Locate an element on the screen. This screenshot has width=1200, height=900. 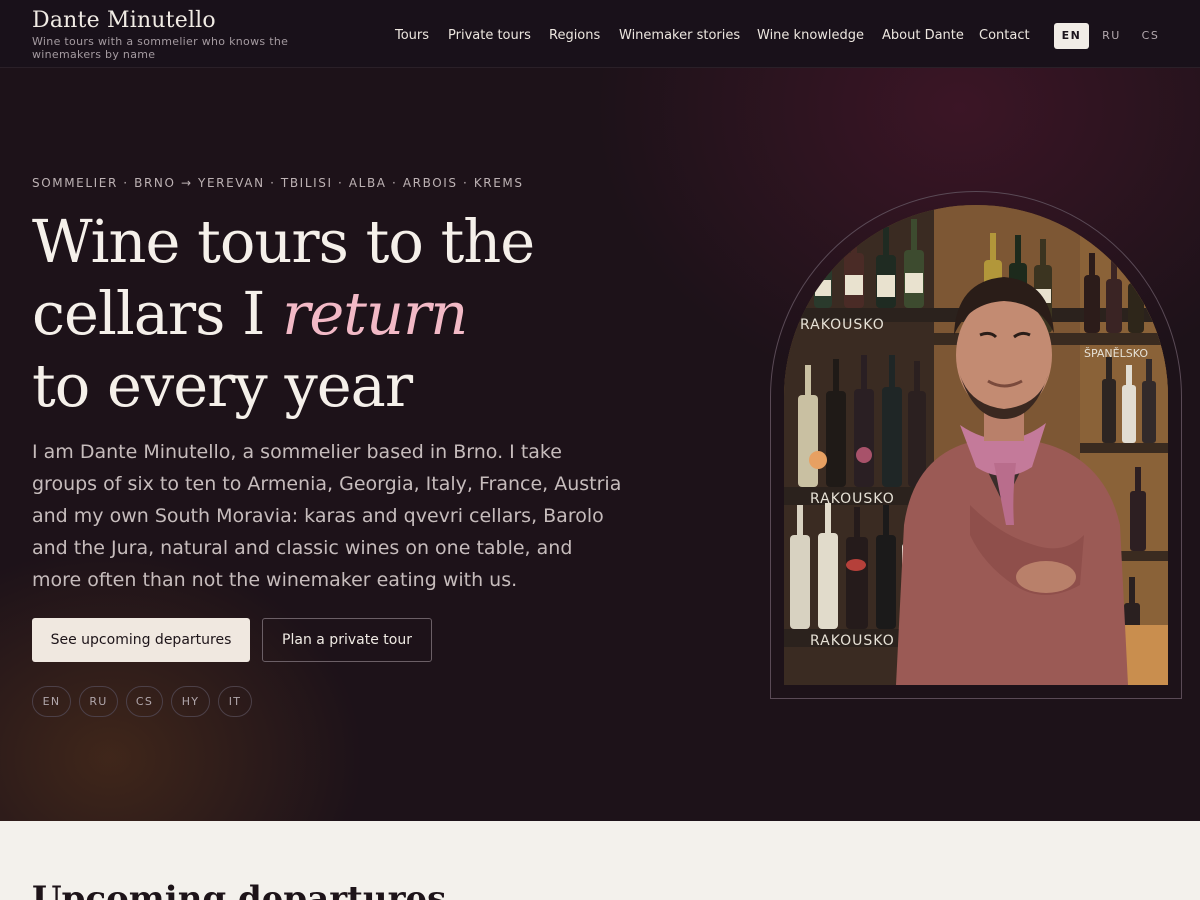
headline-emphasis: return is located at coordinates (375, 313).